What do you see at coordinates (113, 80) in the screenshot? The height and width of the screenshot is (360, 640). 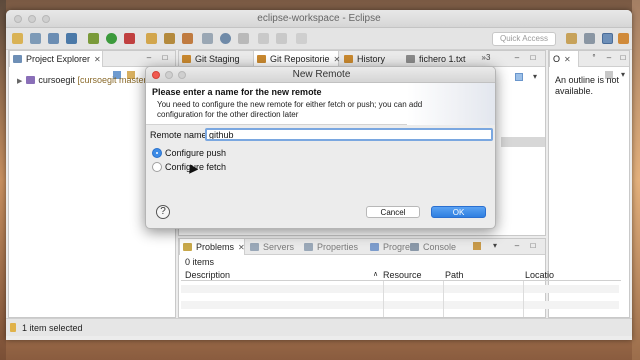 I see `repo-branch: [cursoegit master]` at bounding box center [113, 80].